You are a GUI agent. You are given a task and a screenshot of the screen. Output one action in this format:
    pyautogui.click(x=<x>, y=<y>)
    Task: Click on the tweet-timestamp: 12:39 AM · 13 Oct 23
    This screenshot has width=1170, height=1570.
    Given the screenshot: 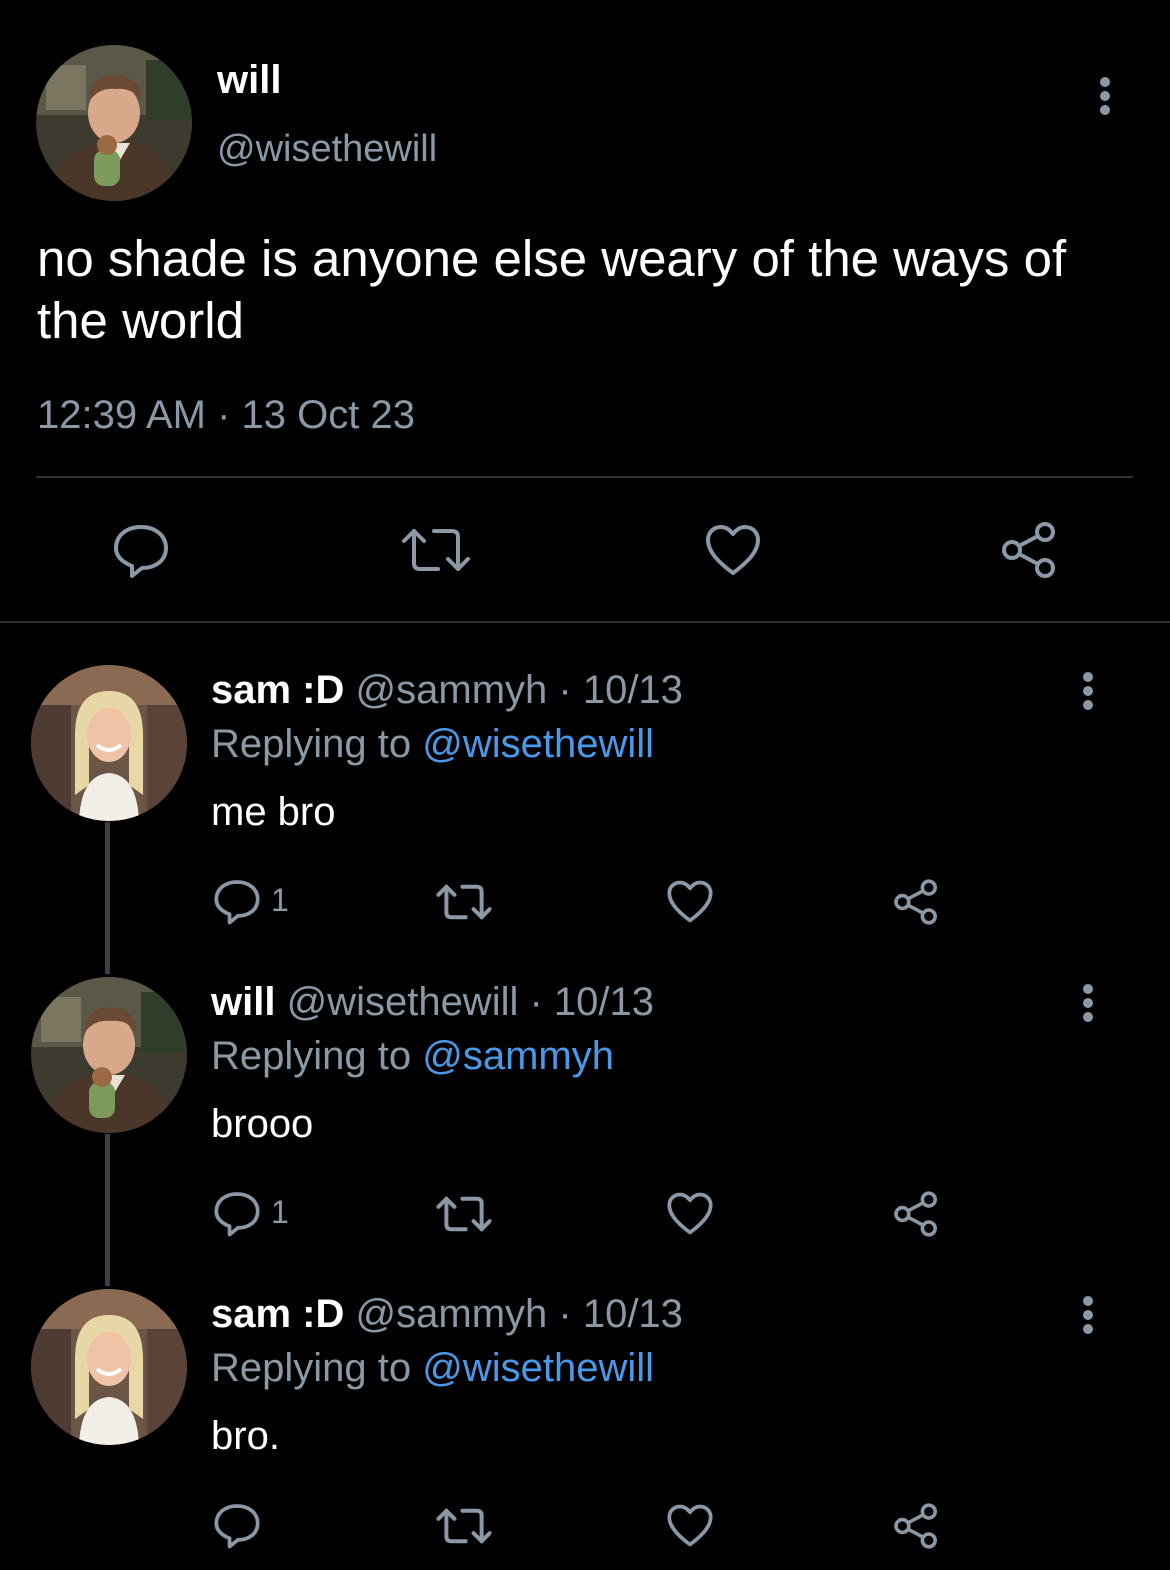 What is the action you would take?
    pyautogui.click(x=226, y=415)
    